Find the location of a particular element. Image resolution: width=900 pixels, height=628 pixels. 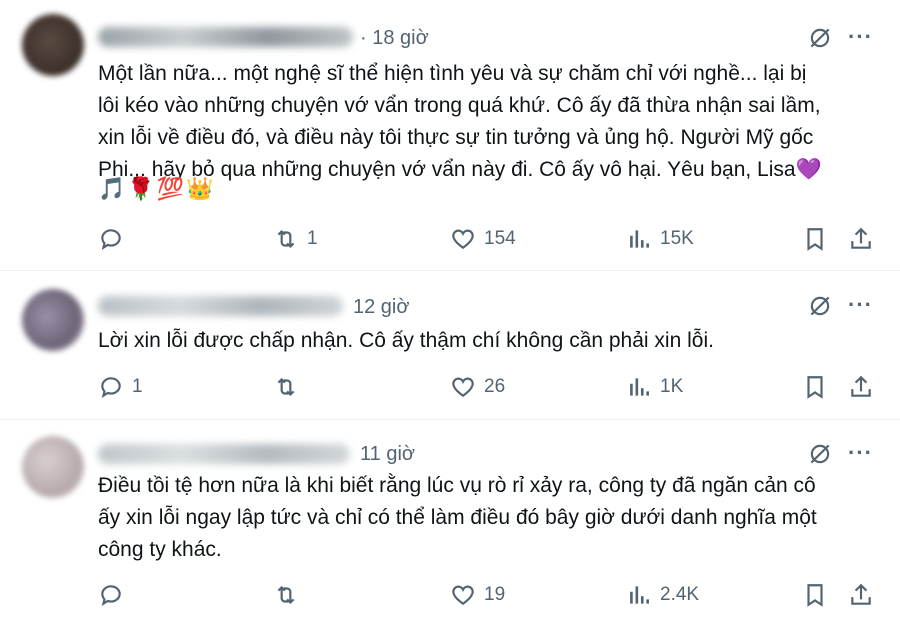

repost-count: 1 is located at coordinates (312, 238).